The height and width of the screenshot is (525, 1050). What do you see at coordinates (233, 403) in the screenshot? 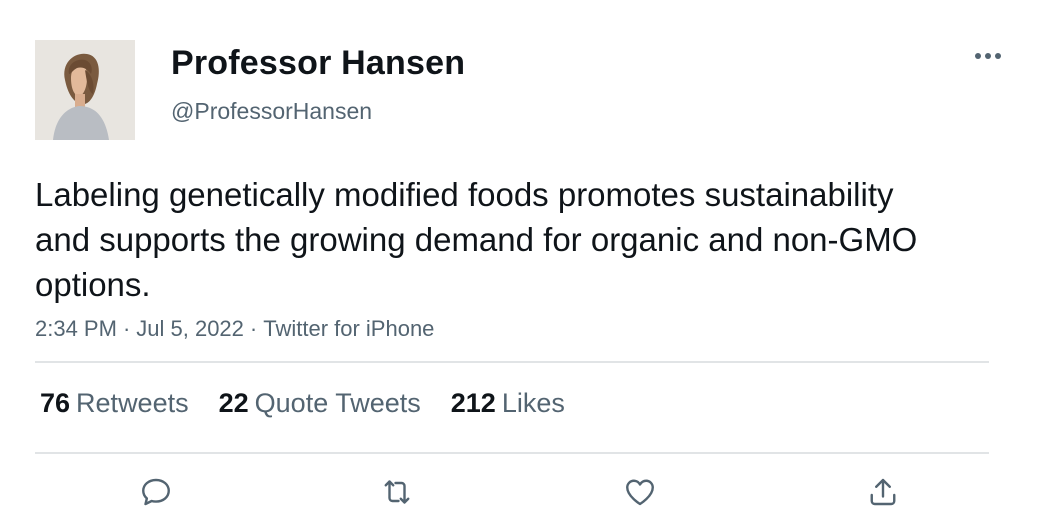
I see `quote-tweets-count: 22` at bounding box center [233, 403].